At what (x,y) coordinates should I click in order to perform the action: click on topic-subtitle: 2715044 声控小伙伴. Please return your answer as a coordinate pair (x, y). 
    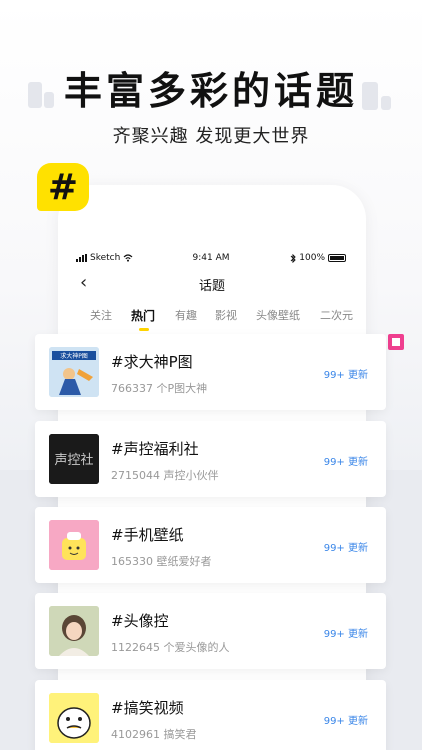
    Looking at the image, I should click on (165, 475).